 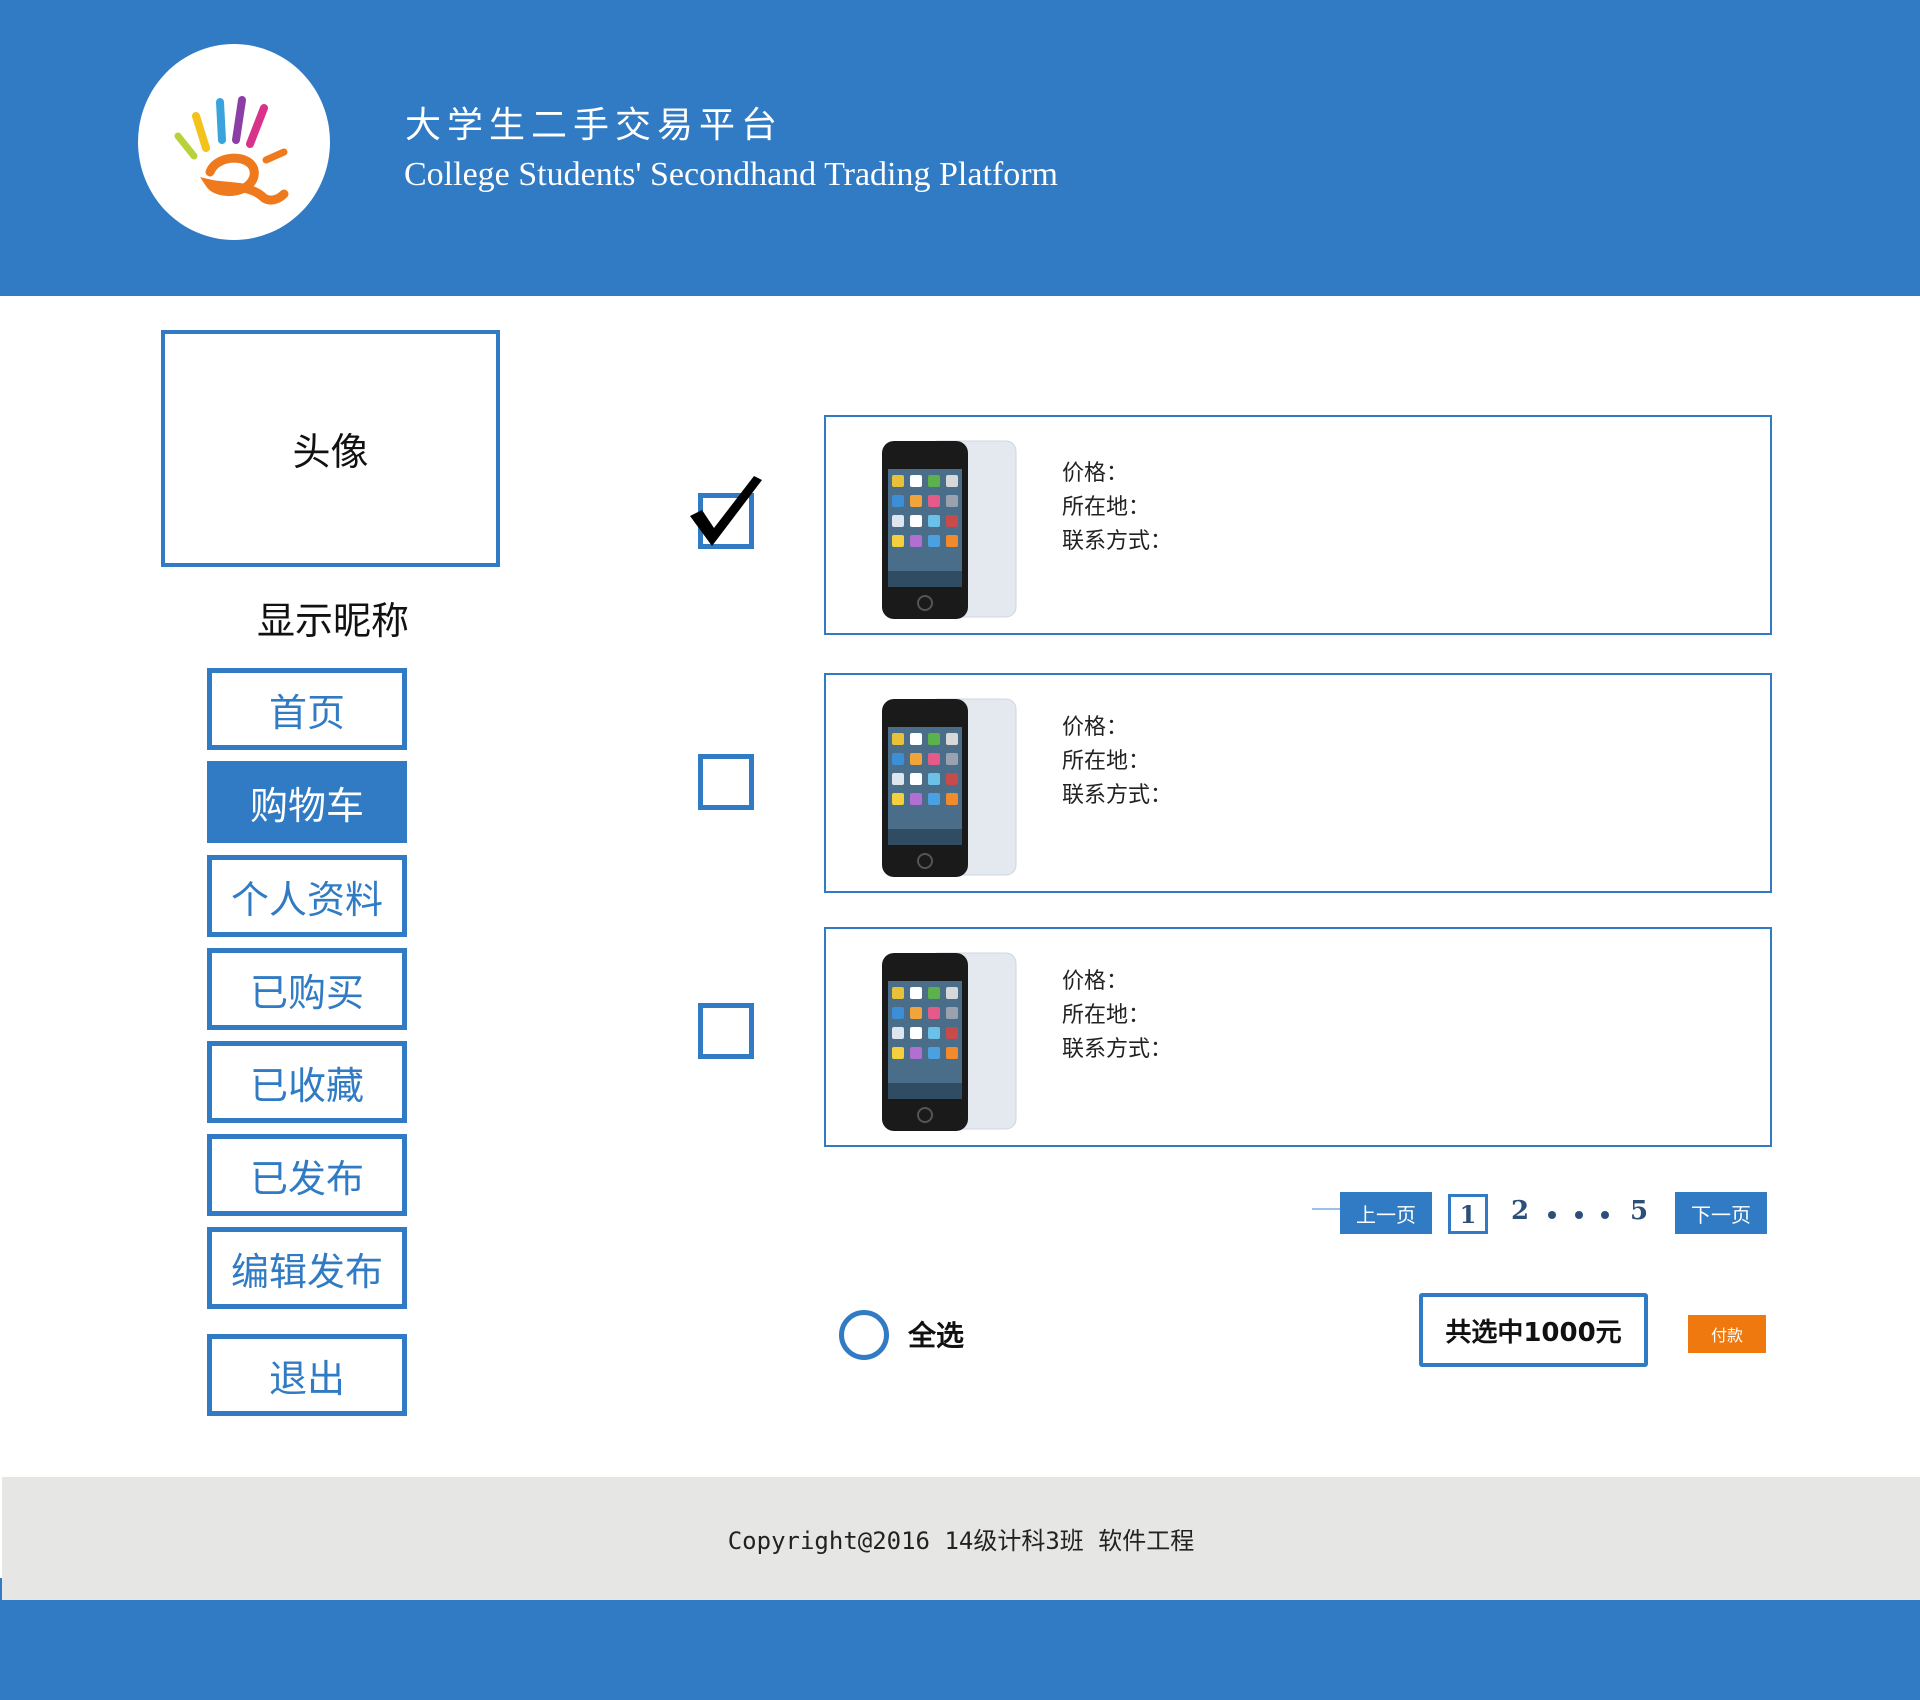 What do you see at coordinates (330, 452) in the screenshot?
I see `avatar-label: 头像` at bounding box center [330, 452].